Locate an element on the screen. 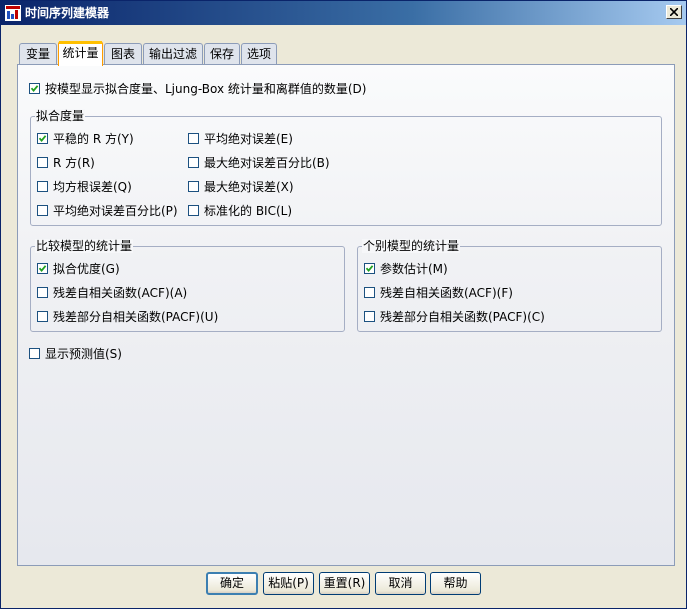  group-title: 个别模型的统计量 is located at coordinates (411, 246).